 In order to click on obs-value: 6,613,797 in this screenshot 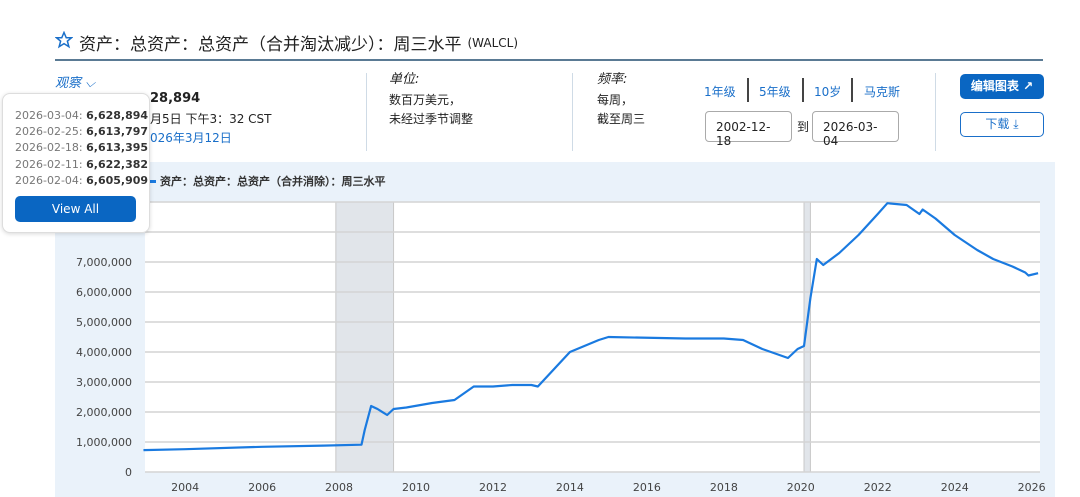, I will do `click(117, 132)`.